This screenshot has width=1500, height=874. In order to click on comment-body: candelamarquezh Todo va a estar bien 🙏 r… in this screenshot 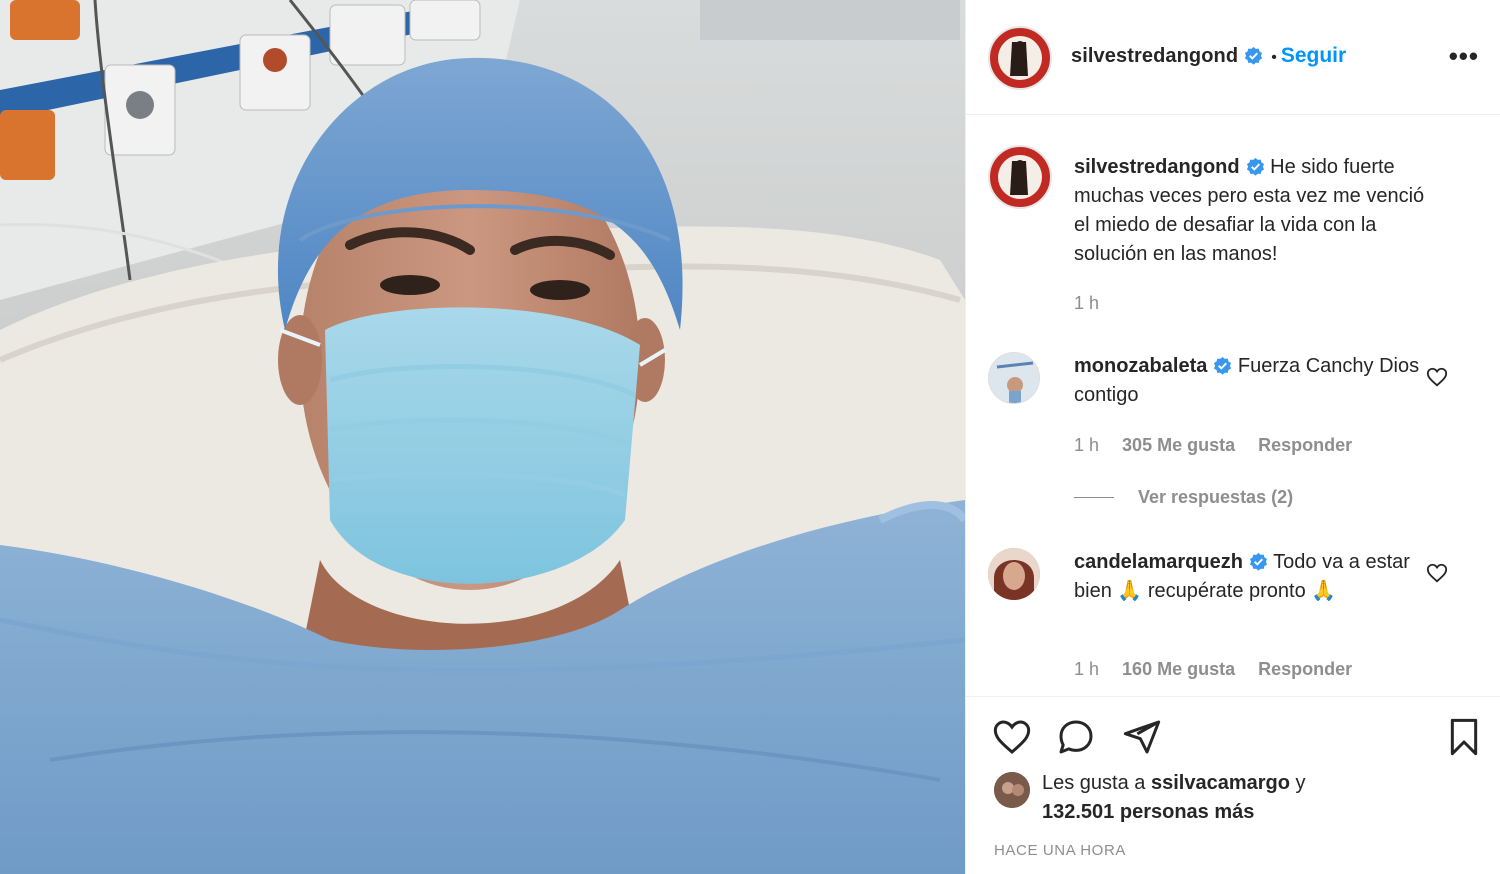, I will do `click(1259, 577)`.